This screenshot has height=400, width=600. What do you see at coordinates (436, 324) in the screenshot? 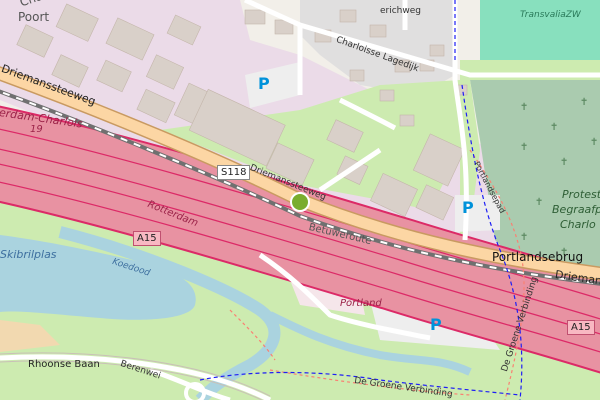
I see `parking-icon-portland: P` at bounding box center [436, 324].